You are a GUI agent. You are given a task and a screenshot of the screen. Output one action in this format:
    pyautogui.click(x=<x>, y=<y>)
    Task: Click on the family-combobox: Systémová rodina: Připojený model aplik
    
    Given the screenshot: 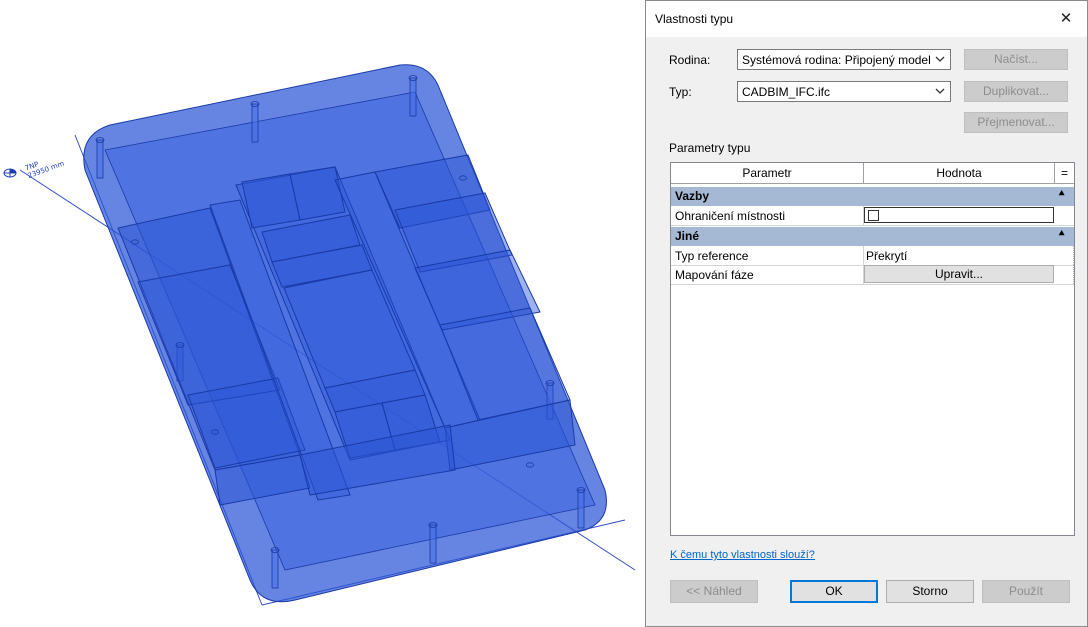 What is the action you would take?
    pyautogui.click(x=844, y=59)
    